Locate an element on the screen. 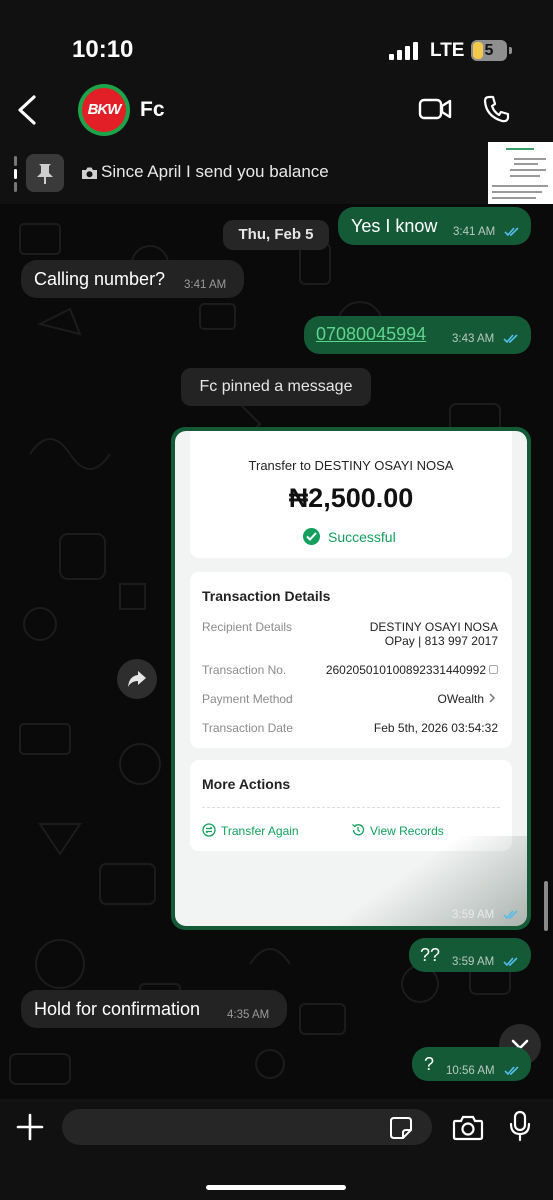  chat-header: BKW Fc is located at coordinates (276, 111).